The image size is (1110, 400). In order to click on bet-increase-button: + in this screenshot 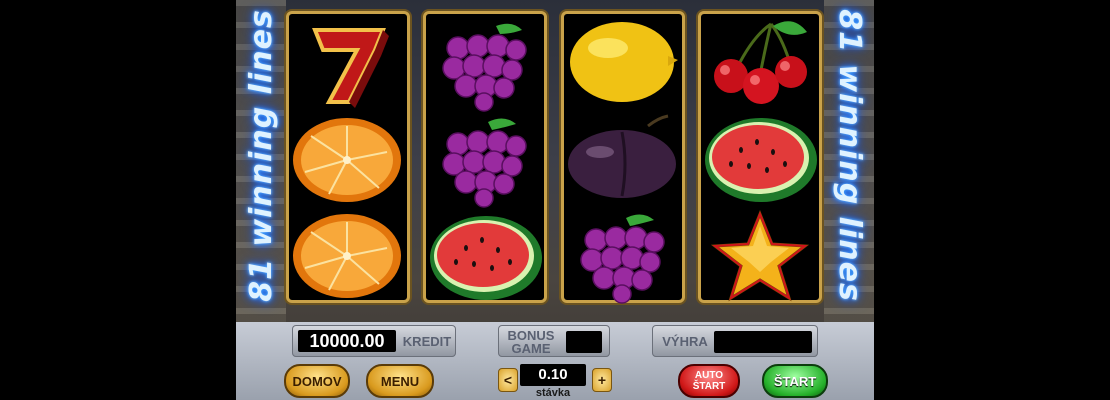, I will do `click(602, 380)`.